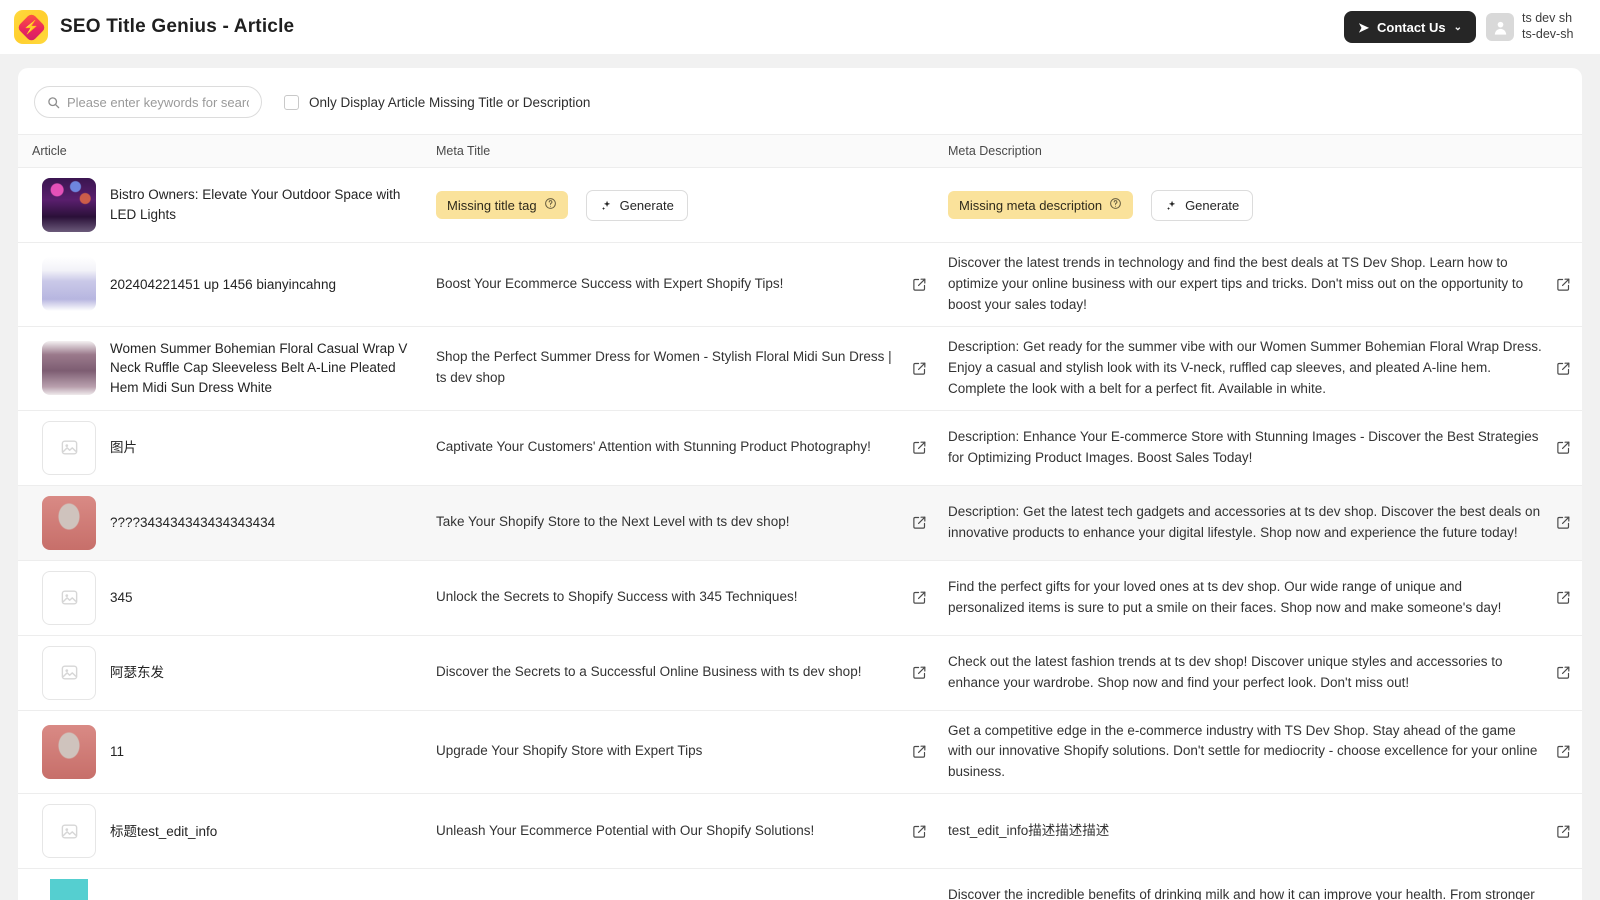 The height and width of the screenshot is (900, 1600). What do you see at coordinates (492, 205) in the screenshot?
I see `missing-title-label: Missing title tag` at bounding box center [492, 205].